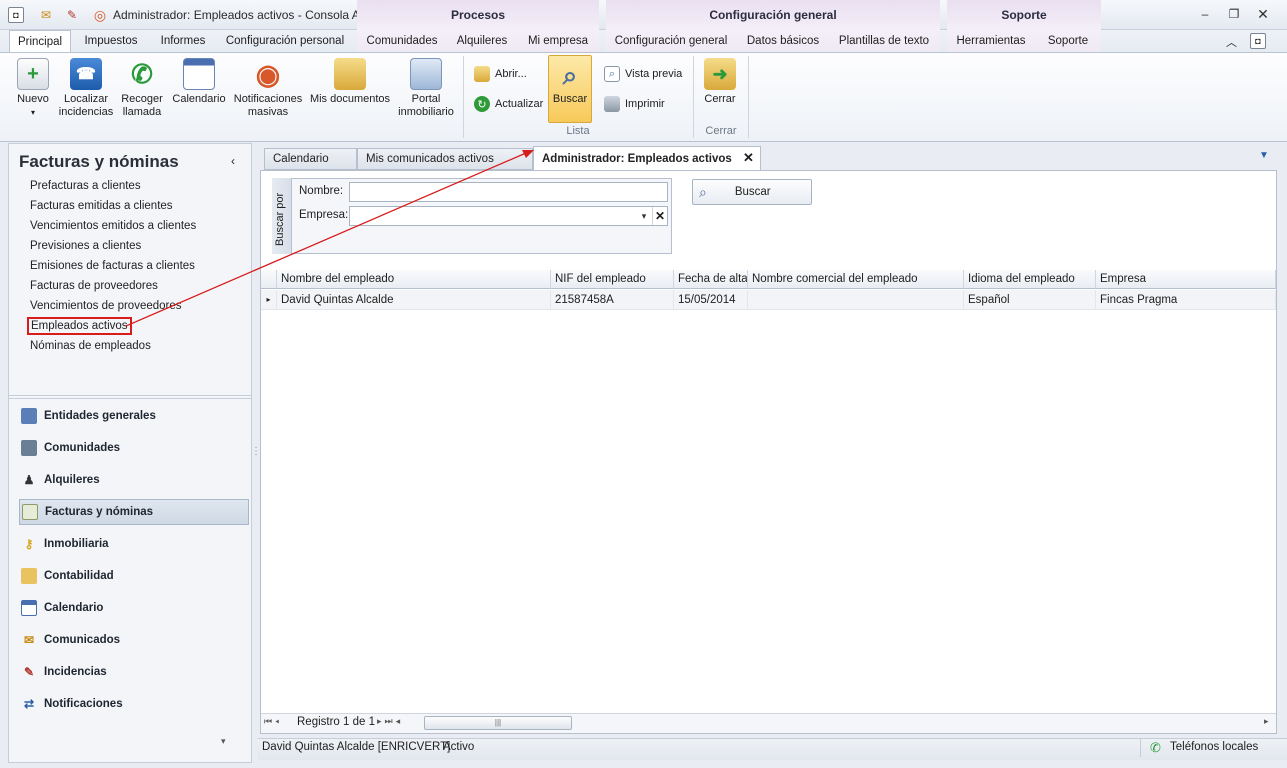 This screenshot has height=768, width=1287. What do you see at coordinates (40, 41) in the screenshot?
I see `tab-principal: Principal` at bounding box center [40, 41].